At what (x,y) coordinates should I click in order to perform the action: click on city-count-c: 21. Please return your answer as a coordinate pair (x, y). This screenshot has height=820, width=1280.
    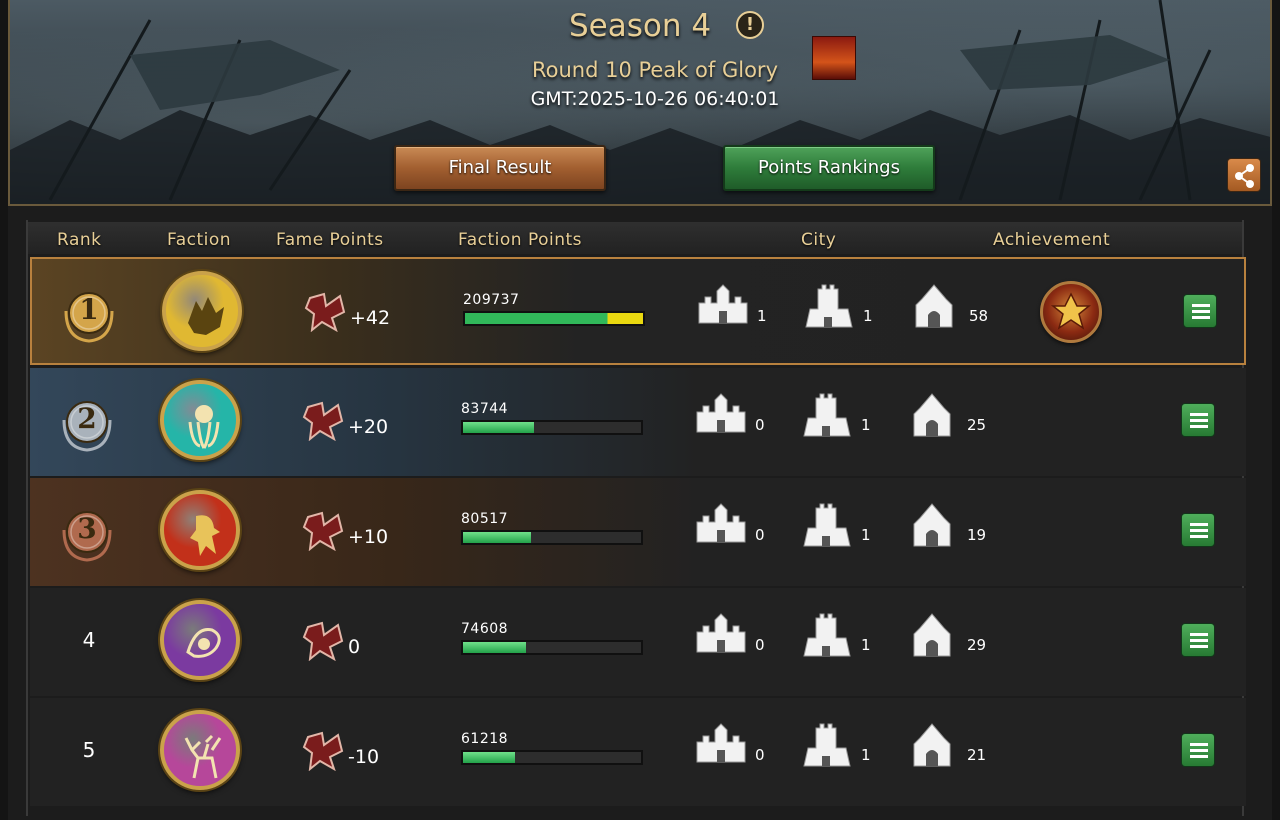
    Looking at the image, I should click on (977, 755).